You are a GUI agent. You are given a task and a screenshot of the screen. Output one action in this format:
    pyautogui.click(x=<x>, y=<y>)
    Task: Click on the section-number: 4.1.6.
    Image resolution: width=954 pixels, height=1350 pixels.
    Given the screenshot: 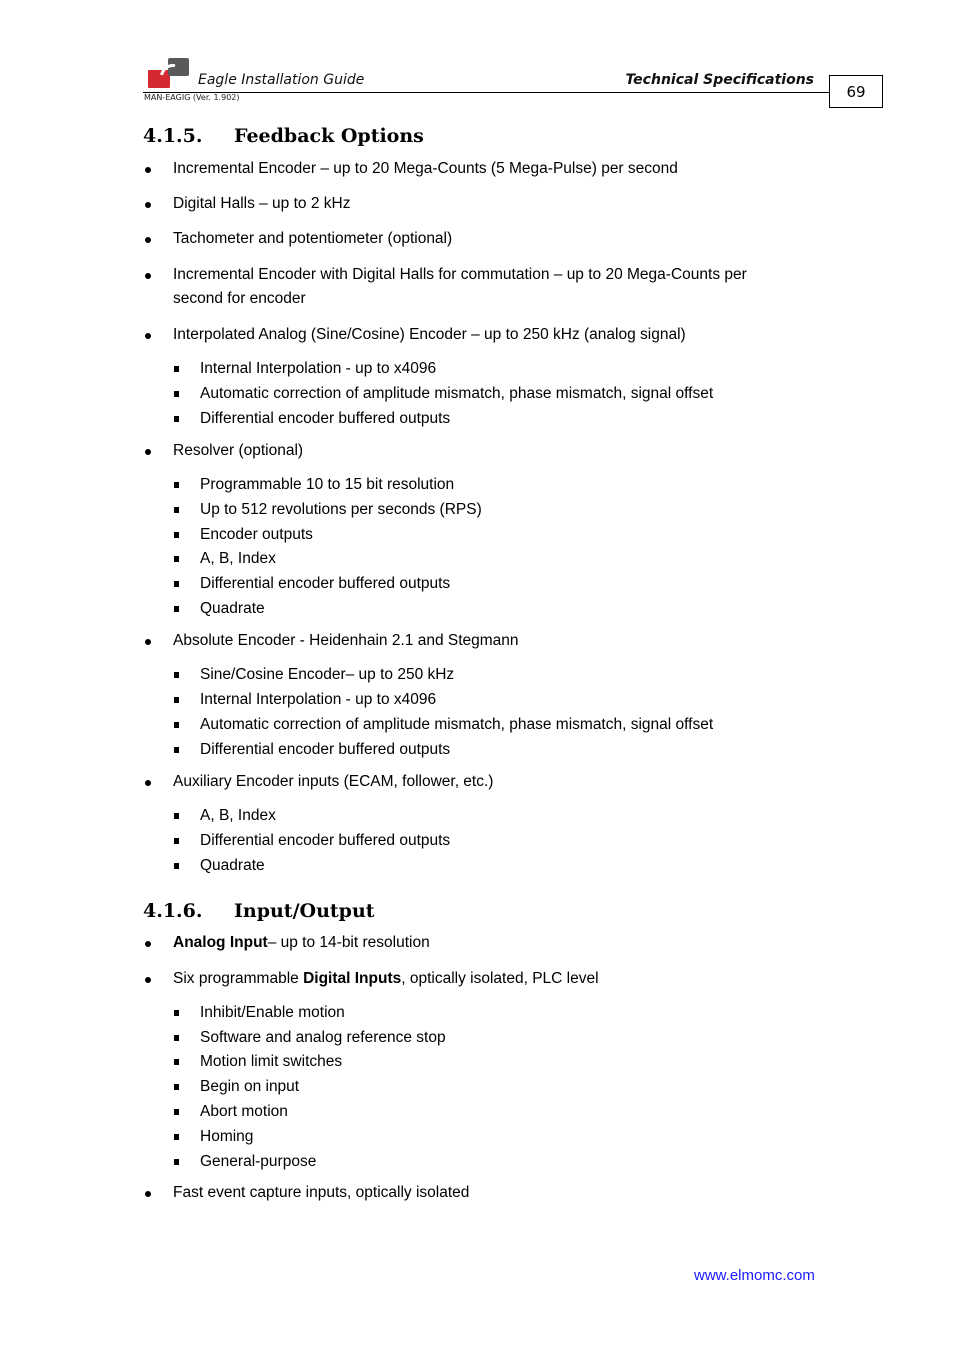 What is the action you would take?
    pyautogui.click(x=173, y=911)
    